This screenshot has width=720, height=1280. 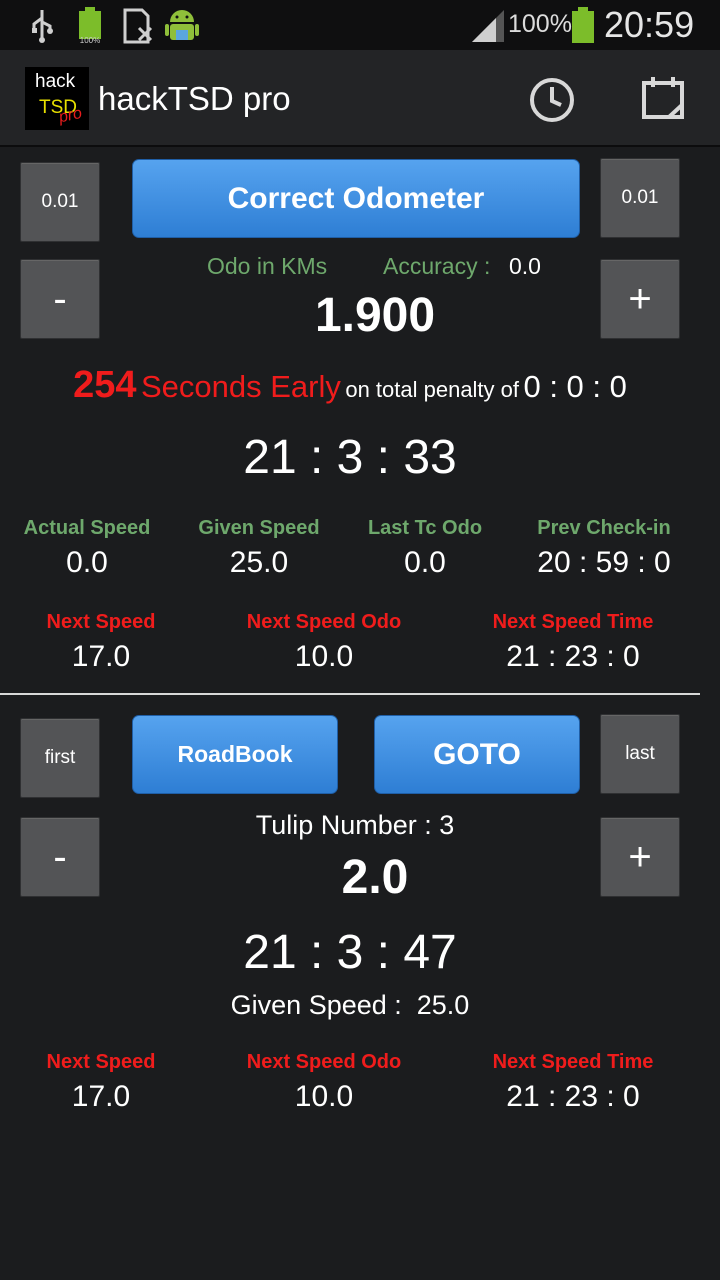 I want to click on next-speed-odo-value-bottom: 10.0, so click(x=324, y=1096).